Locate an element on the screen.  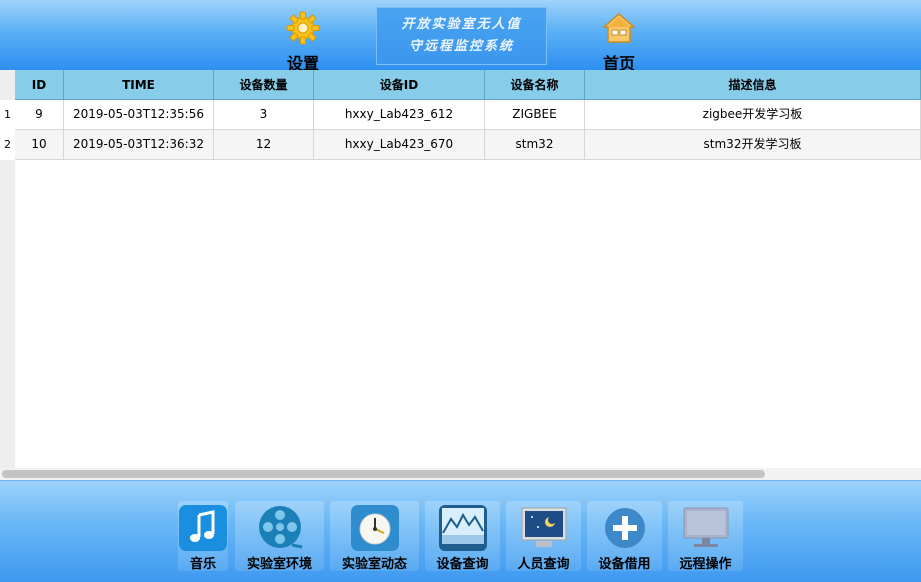
plus-icon is located at coordinates (624, 528).